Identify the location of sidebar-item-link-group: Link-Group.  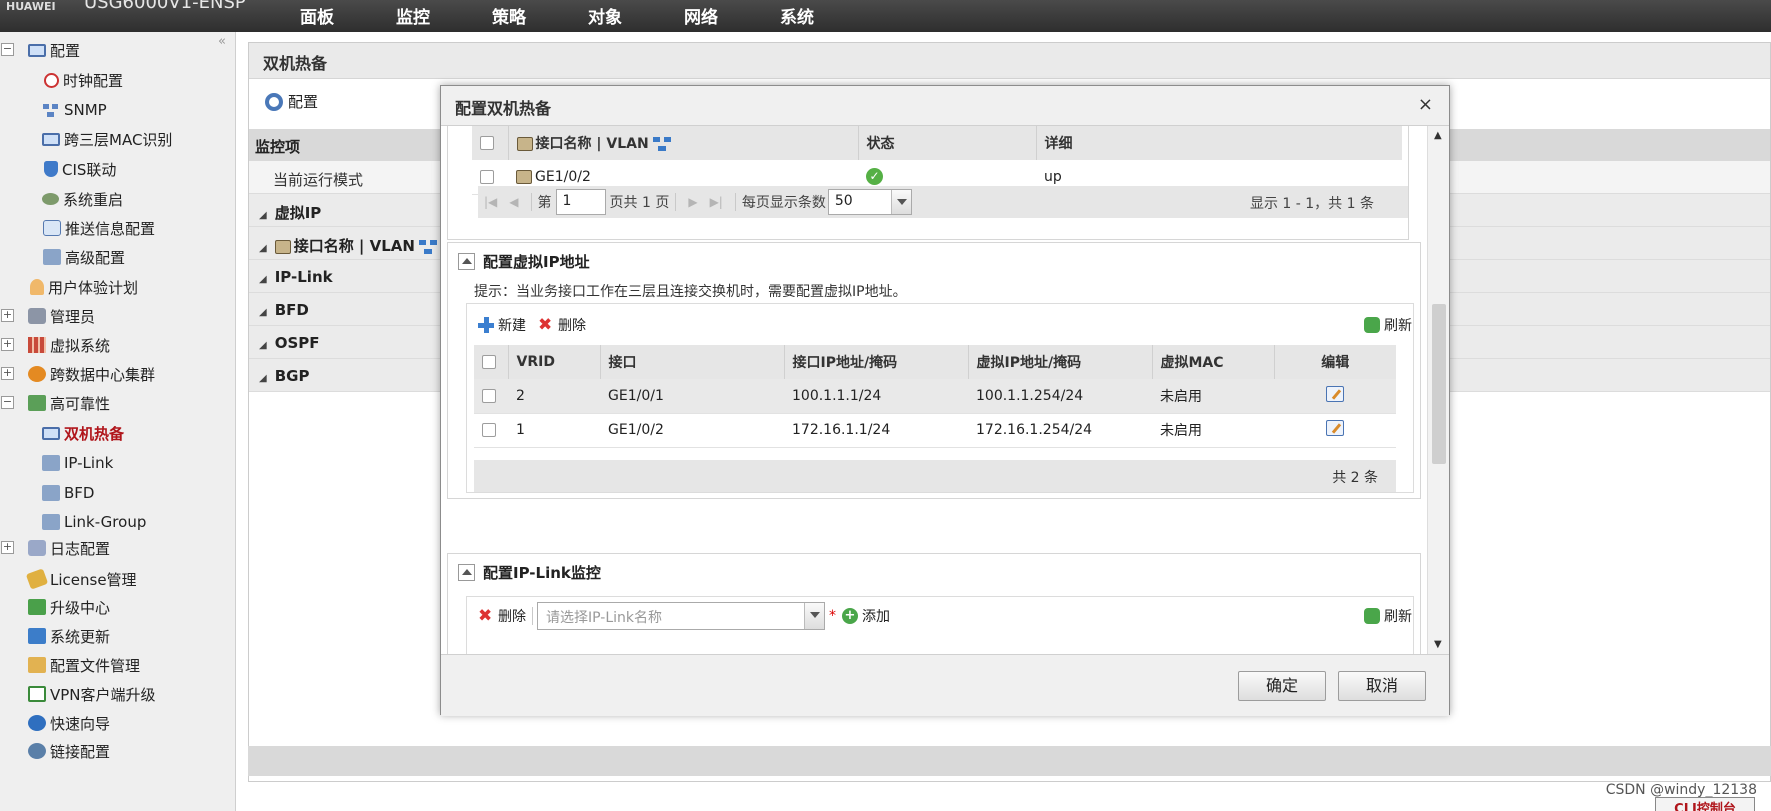
(94, 522).